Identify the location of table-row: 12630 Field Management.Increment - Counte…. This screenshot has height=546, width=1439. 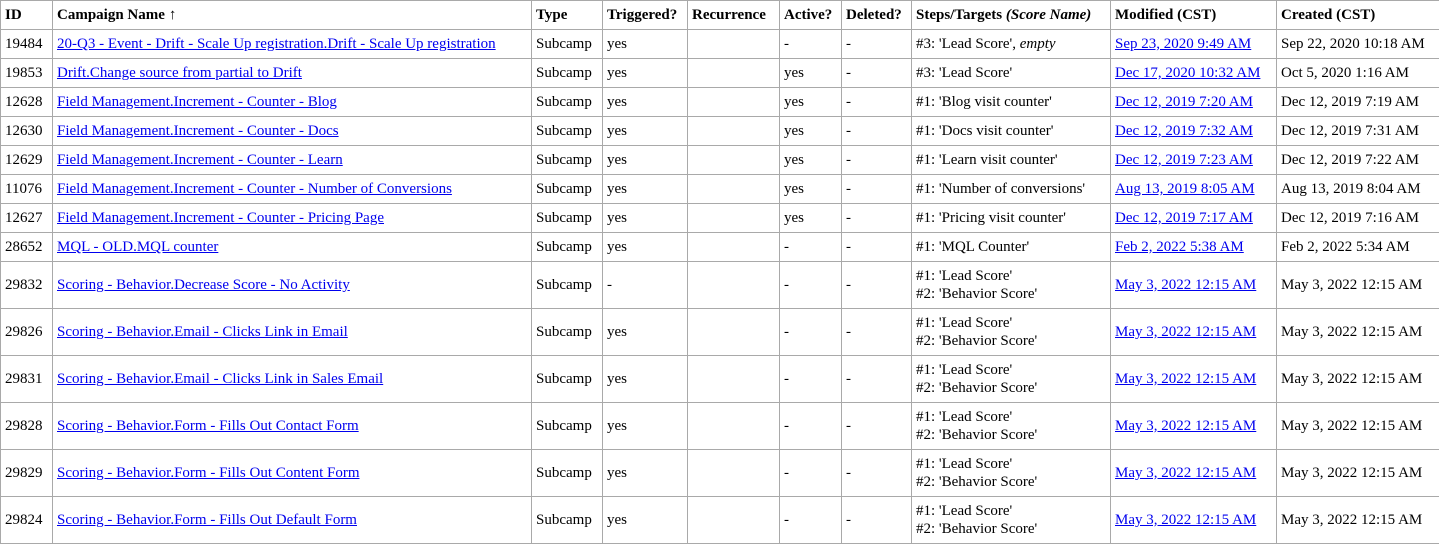
(719, 131).